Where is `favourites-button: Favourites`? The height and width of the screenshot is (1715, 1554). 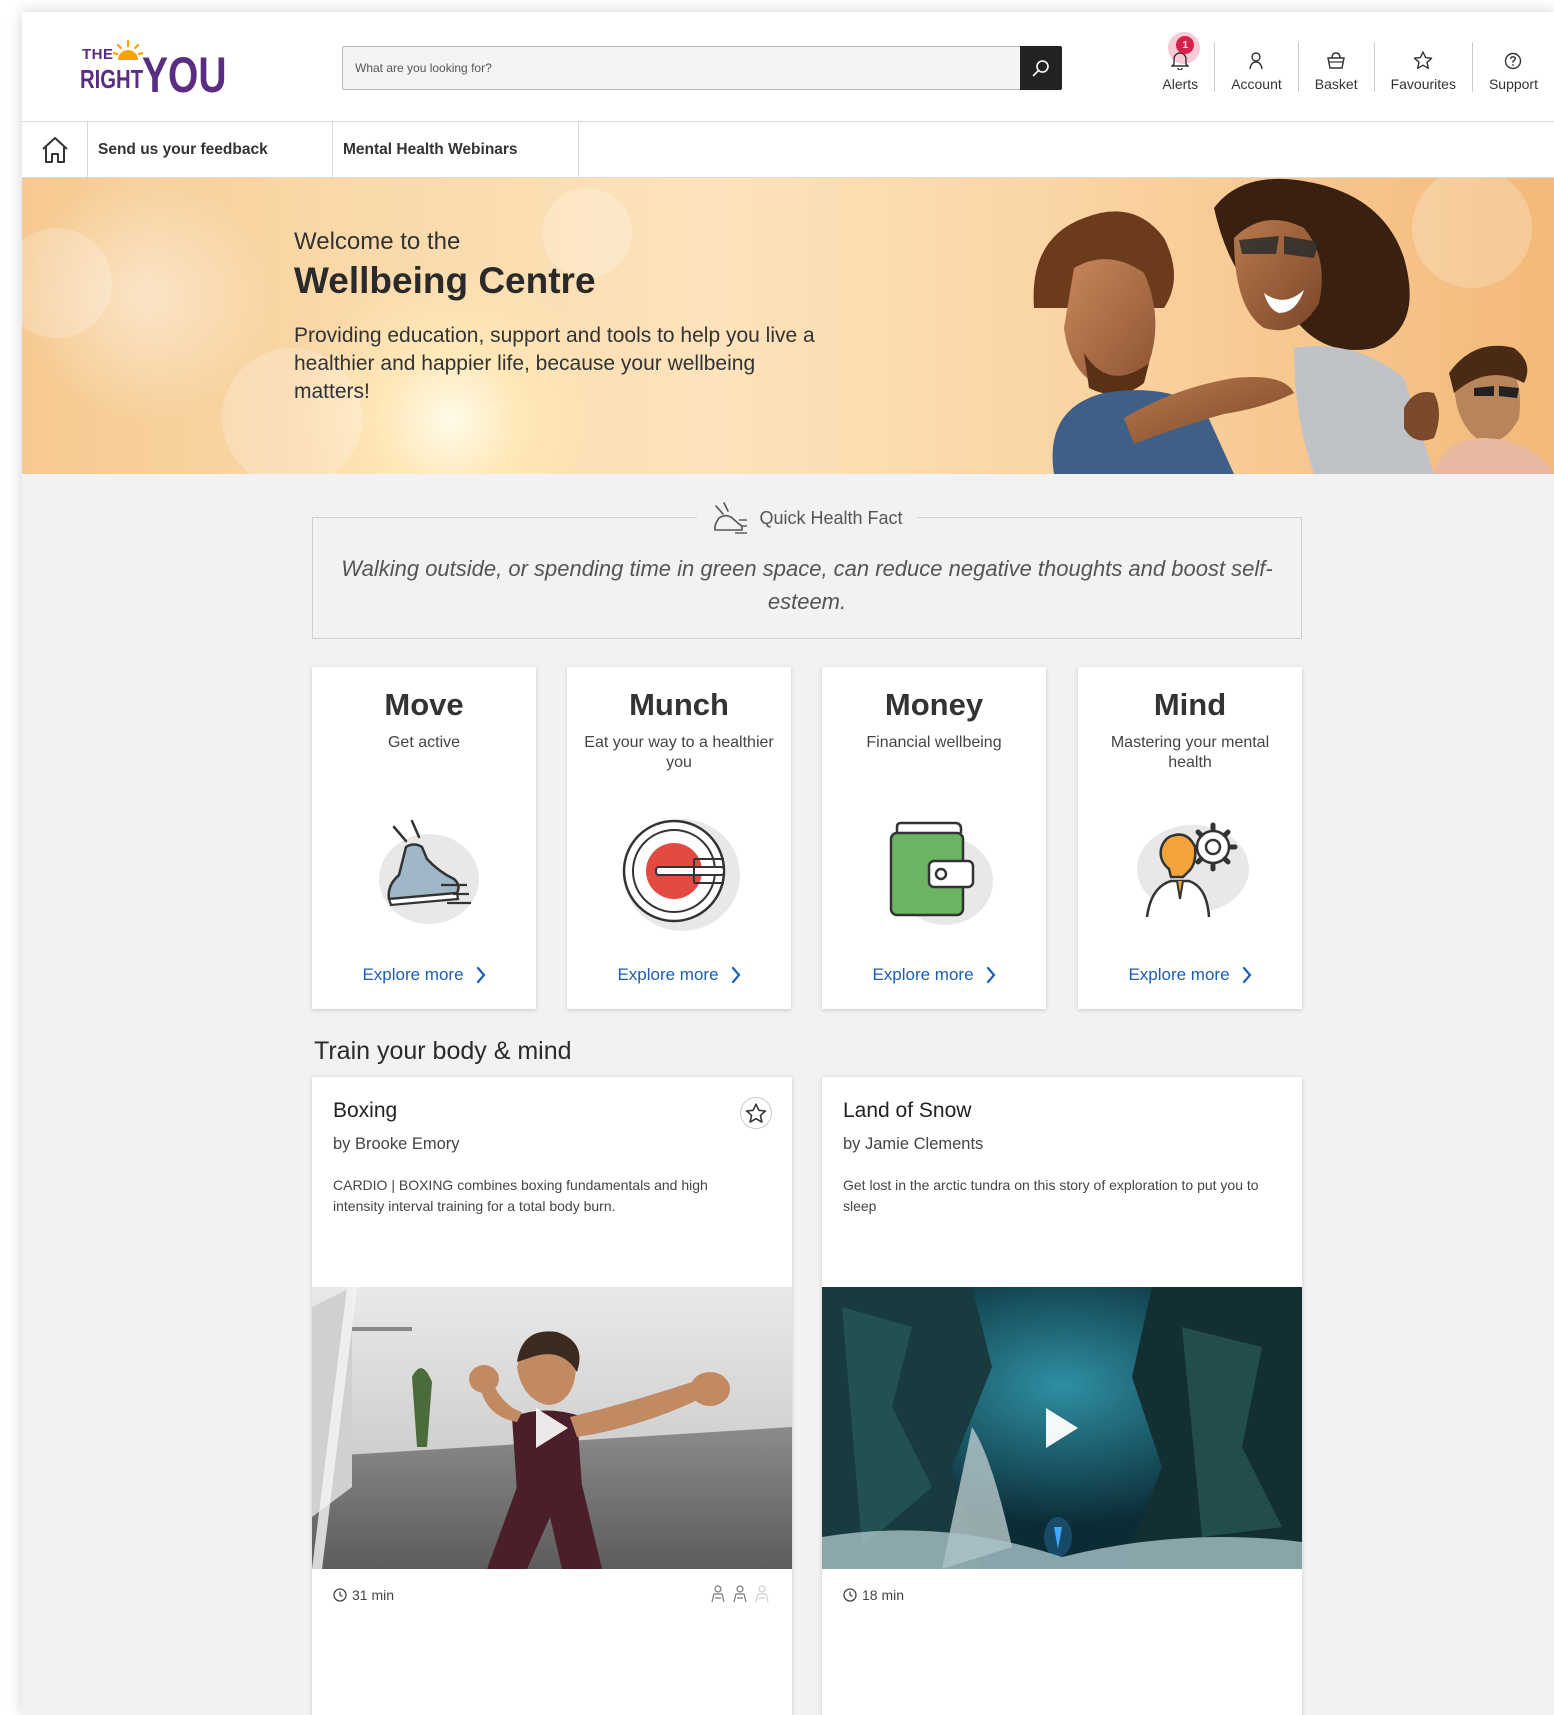
favourites-button: Favourites is located at coordinates (1422, 67).